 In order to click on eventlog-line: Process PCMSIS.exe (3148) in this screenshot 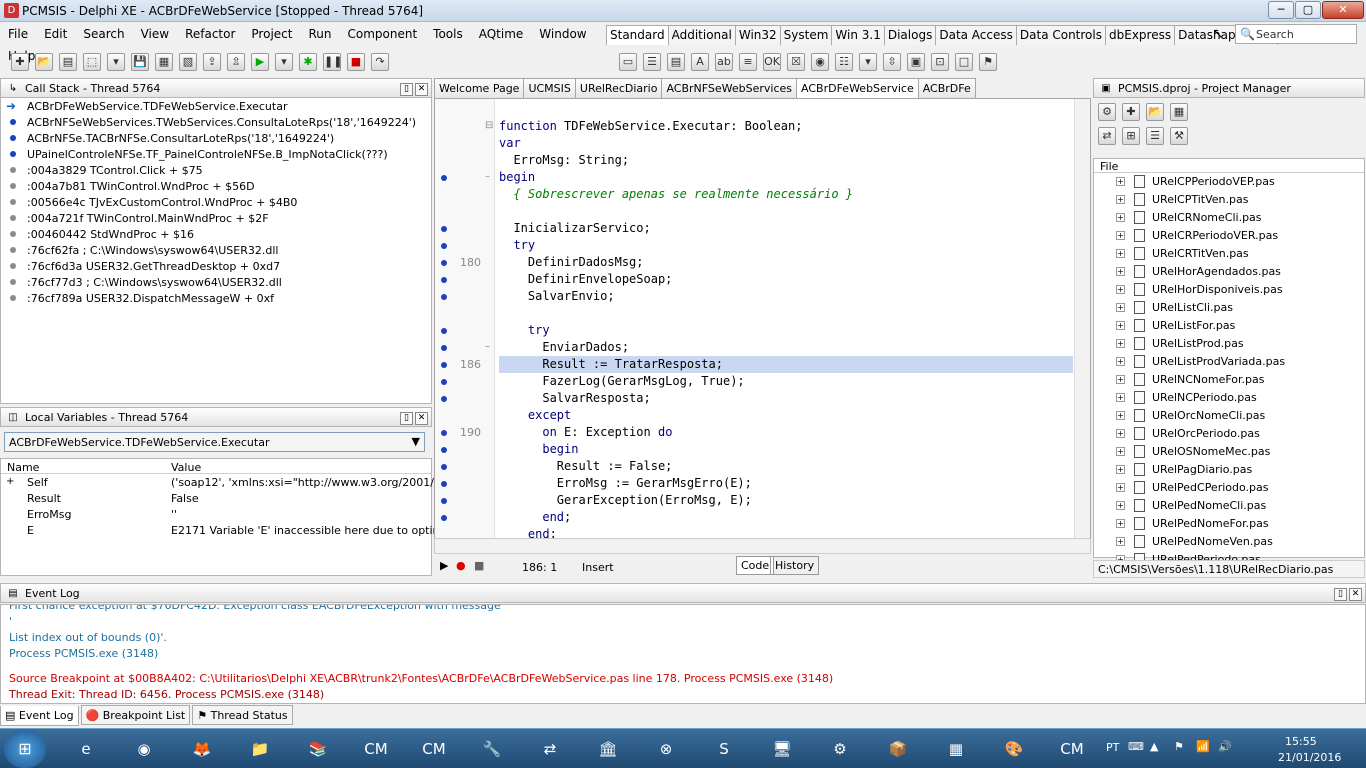, I will do `click(83, 655)`.